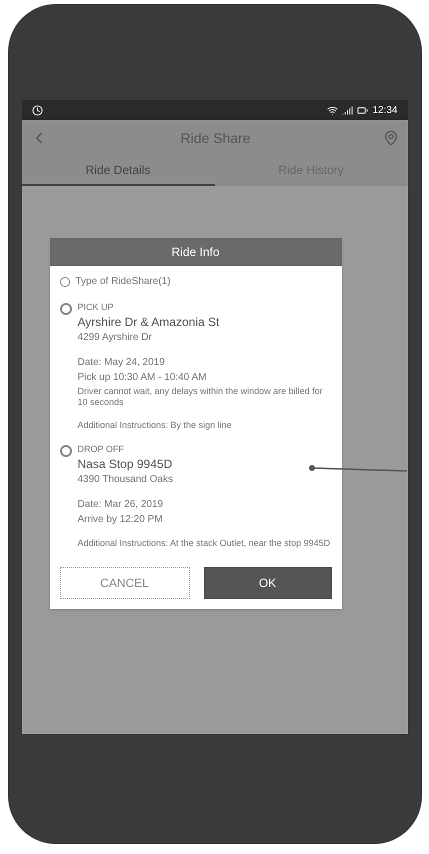  Describe the element at coordinates (268, 583) in the screenshot. I see `ok-button: OK` at that location.